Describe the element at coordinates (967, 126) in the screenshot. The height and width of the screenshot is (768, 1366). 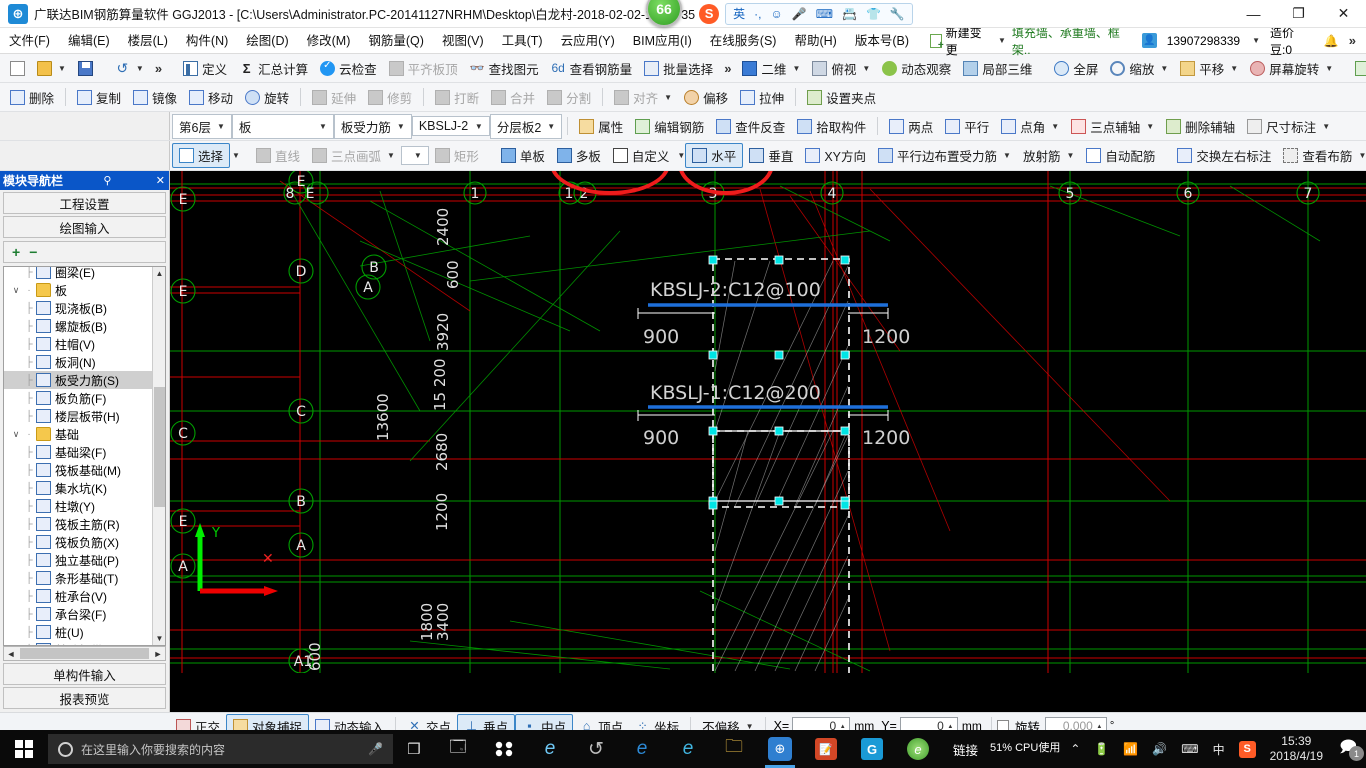
I see `parallel-button: 平行` at that location.